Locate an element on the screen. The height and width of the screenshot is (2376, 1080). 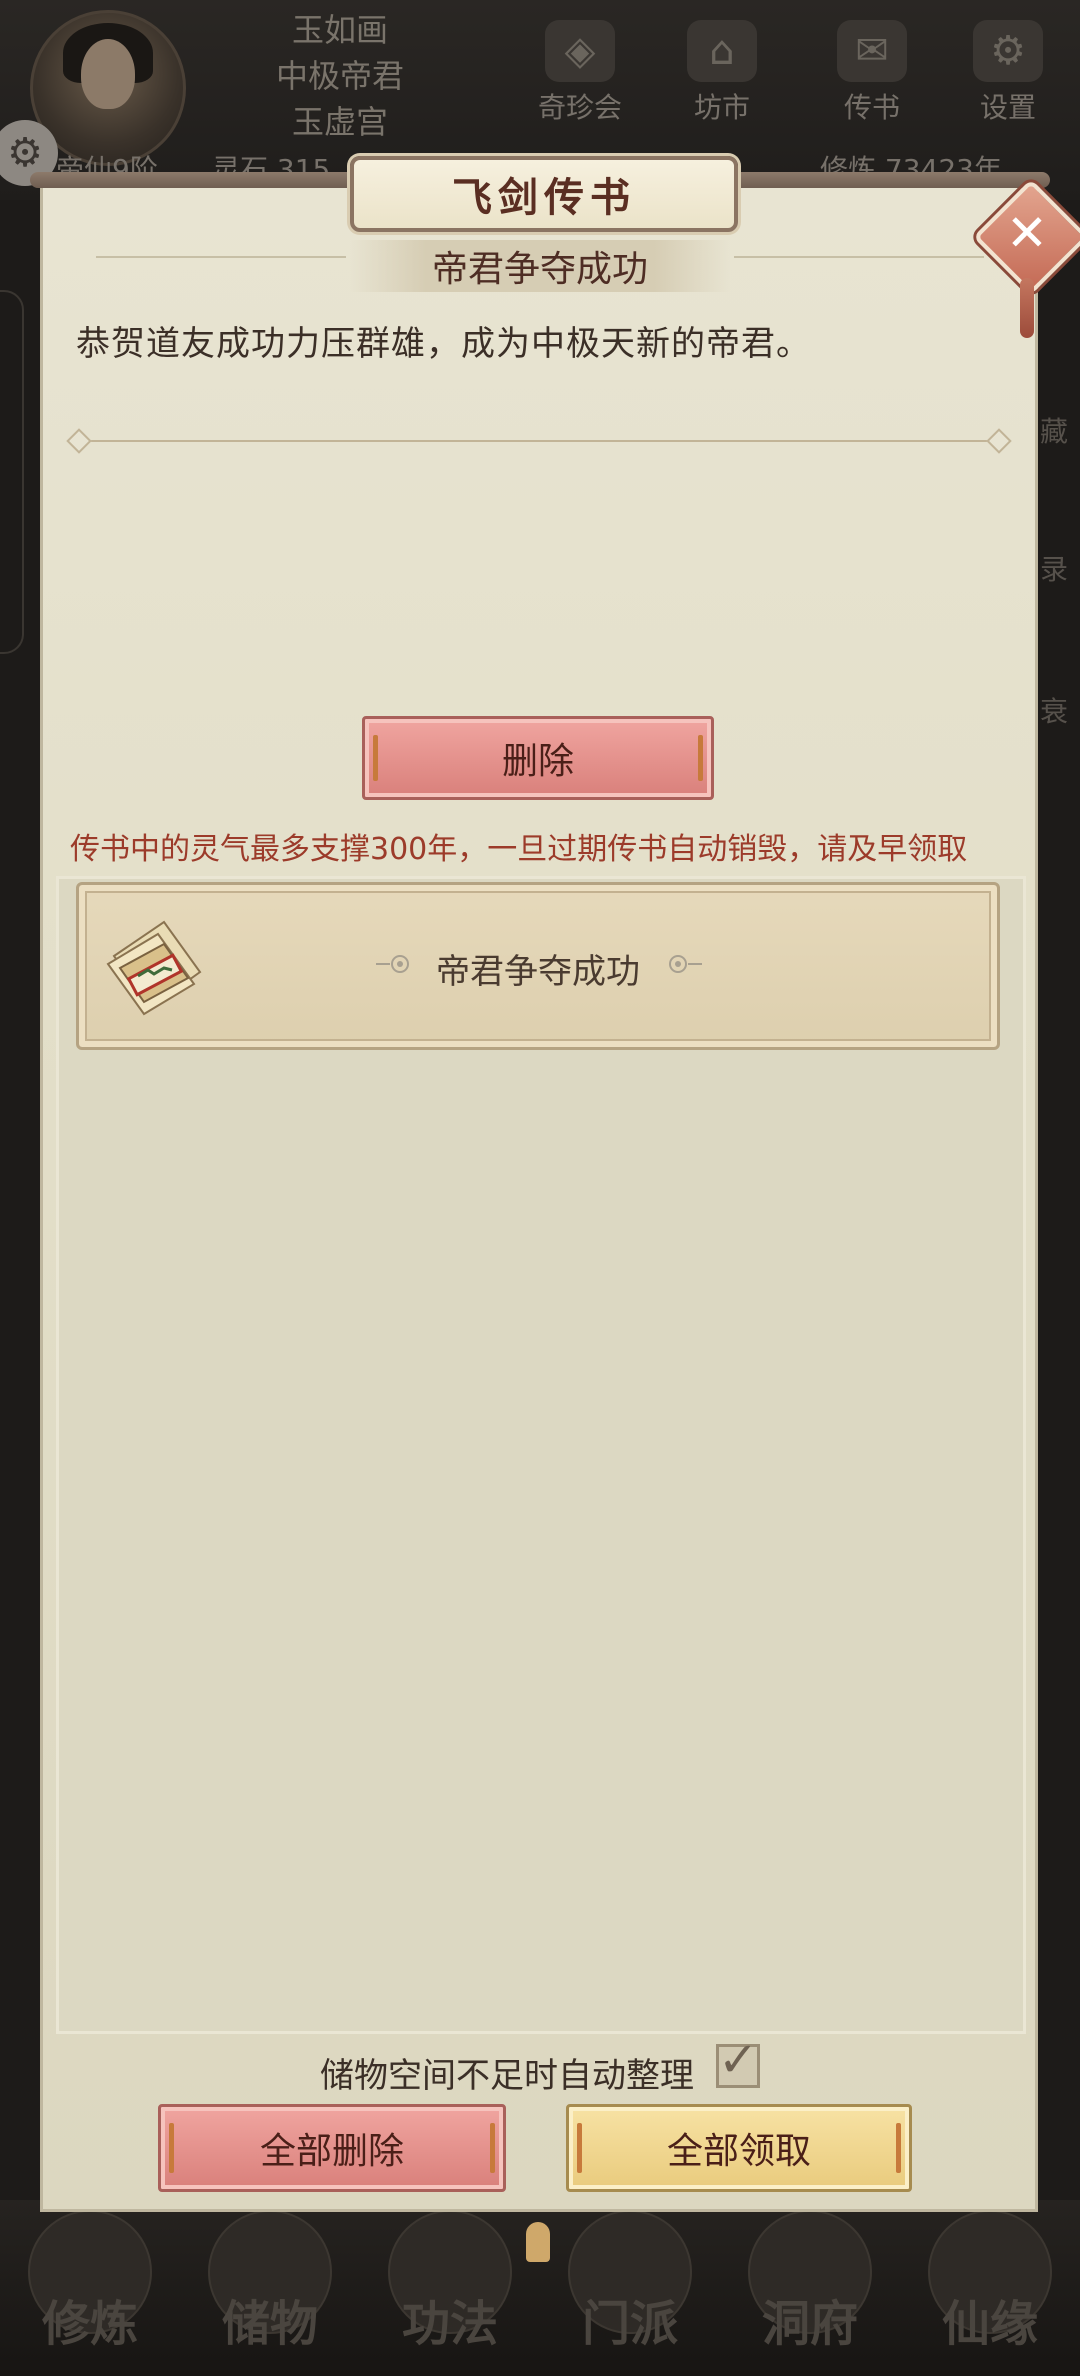
claim-all-label: 全部领取 is located at coordinates (738, 2151).